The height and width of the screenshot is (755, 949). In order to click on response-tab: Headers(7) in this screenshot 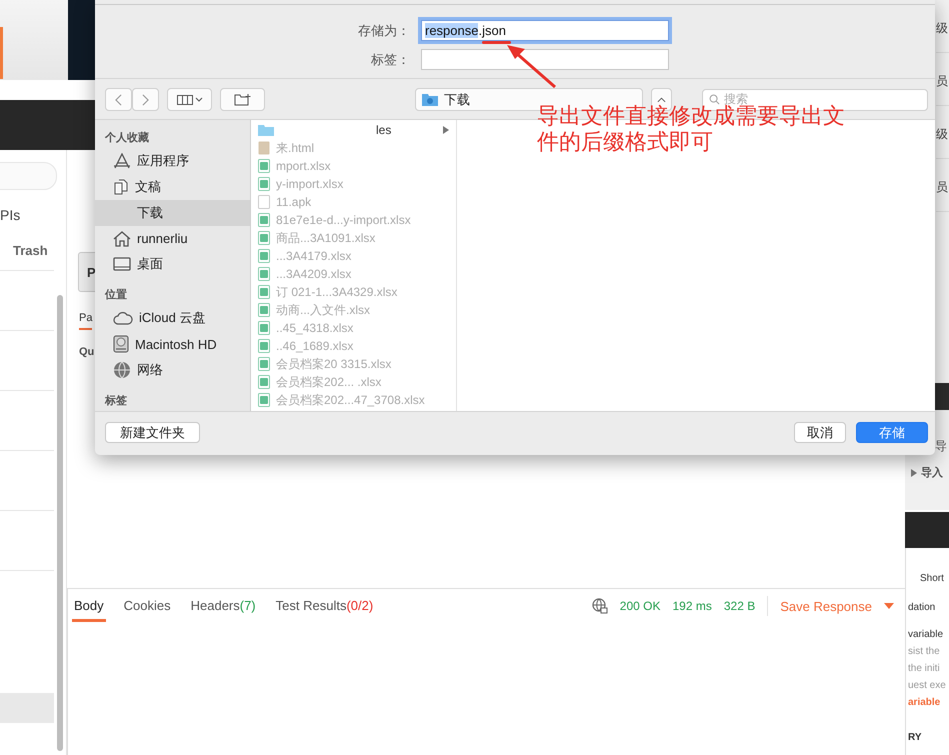, I will do `click(223, 606)`.